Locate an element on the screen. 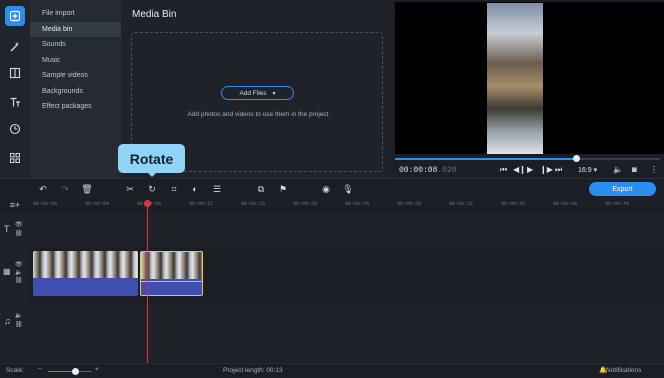 The height and width of the screenshot is (378, 664). more-tools-button is located at coordinates (15, 158).